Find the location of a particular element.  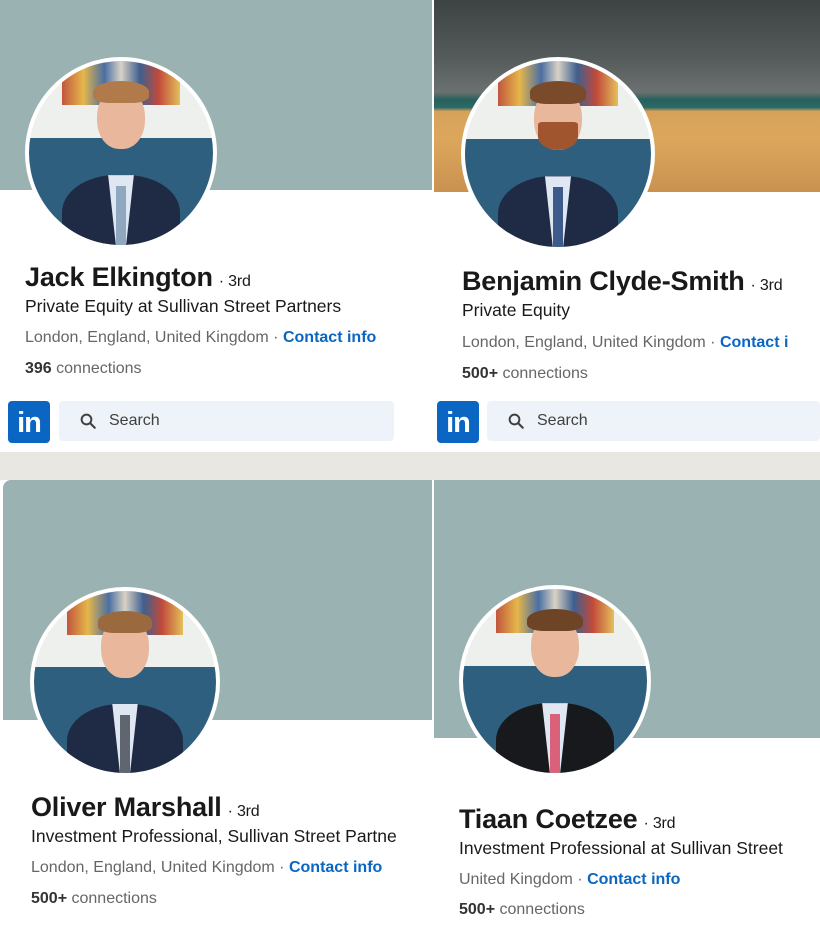

profile-location: United Kingdom · Contact info is located at coordinates (570, 879).